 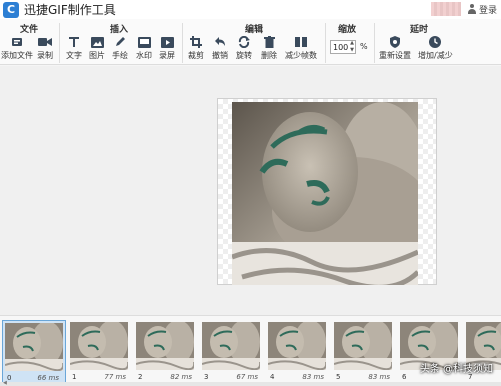 I want to click on reset-label: 重新设置, so click(x=395, y=55).